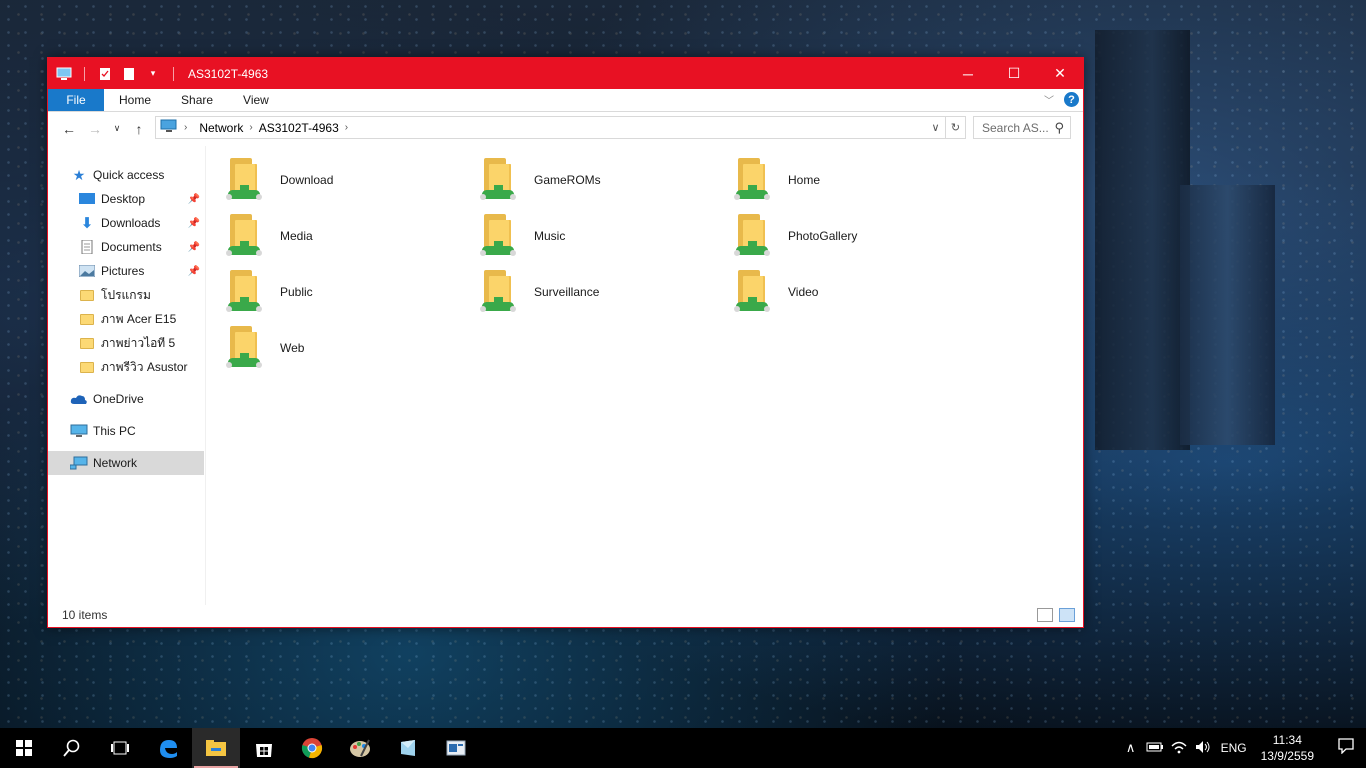 The image size is (1366, 768). Describe the element at coordinates (114, 431) in the screenshot. I see `nav-label: This PC` at that location.